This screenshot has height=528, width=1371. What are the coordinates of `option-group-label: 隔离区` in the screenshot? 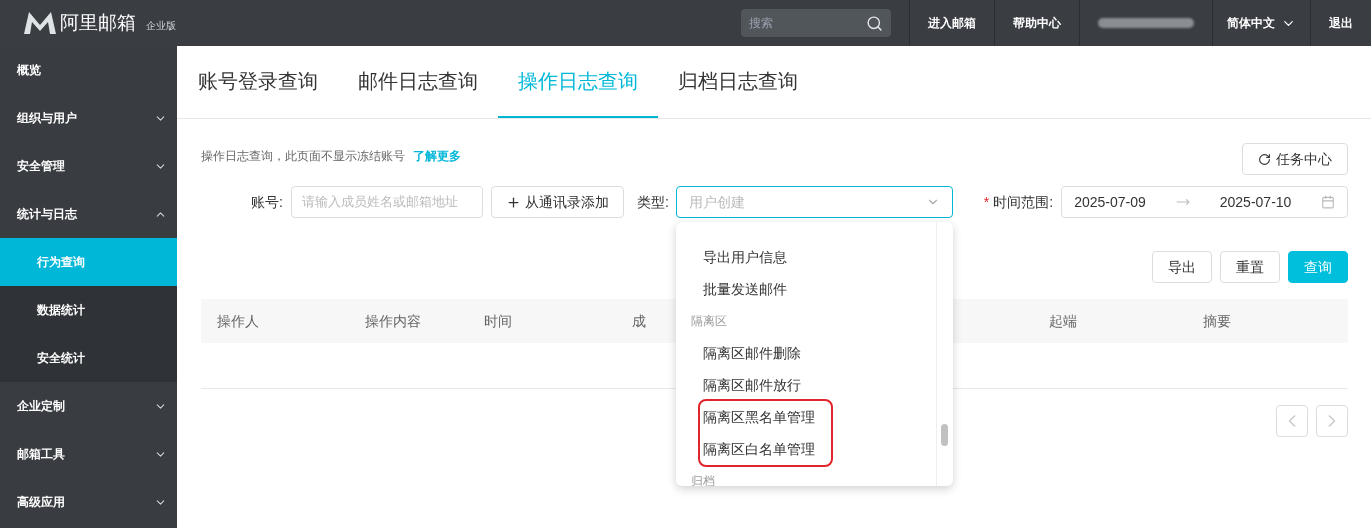 It's located at (708, 321).